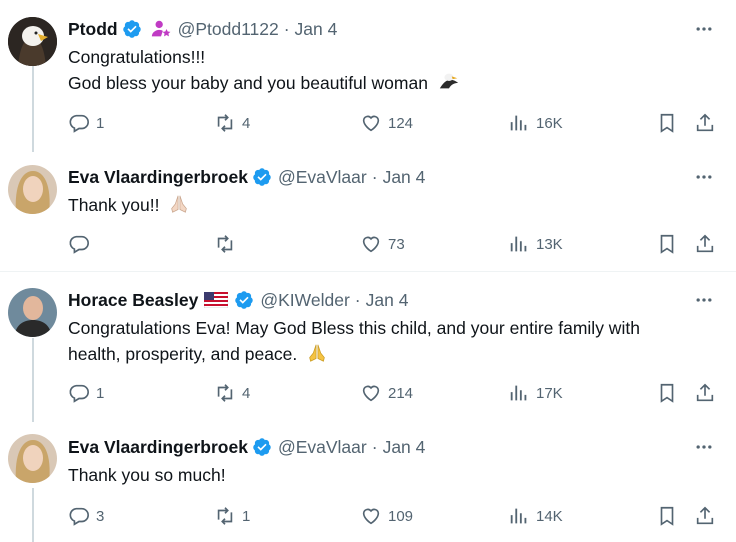 Image resolution: width=736 pixels, height=542 pixels. What do you see at coordinates (114, 205) in the screenshot?
I see `tweet-line: Thank you!!` at bounding box center [114, 205].